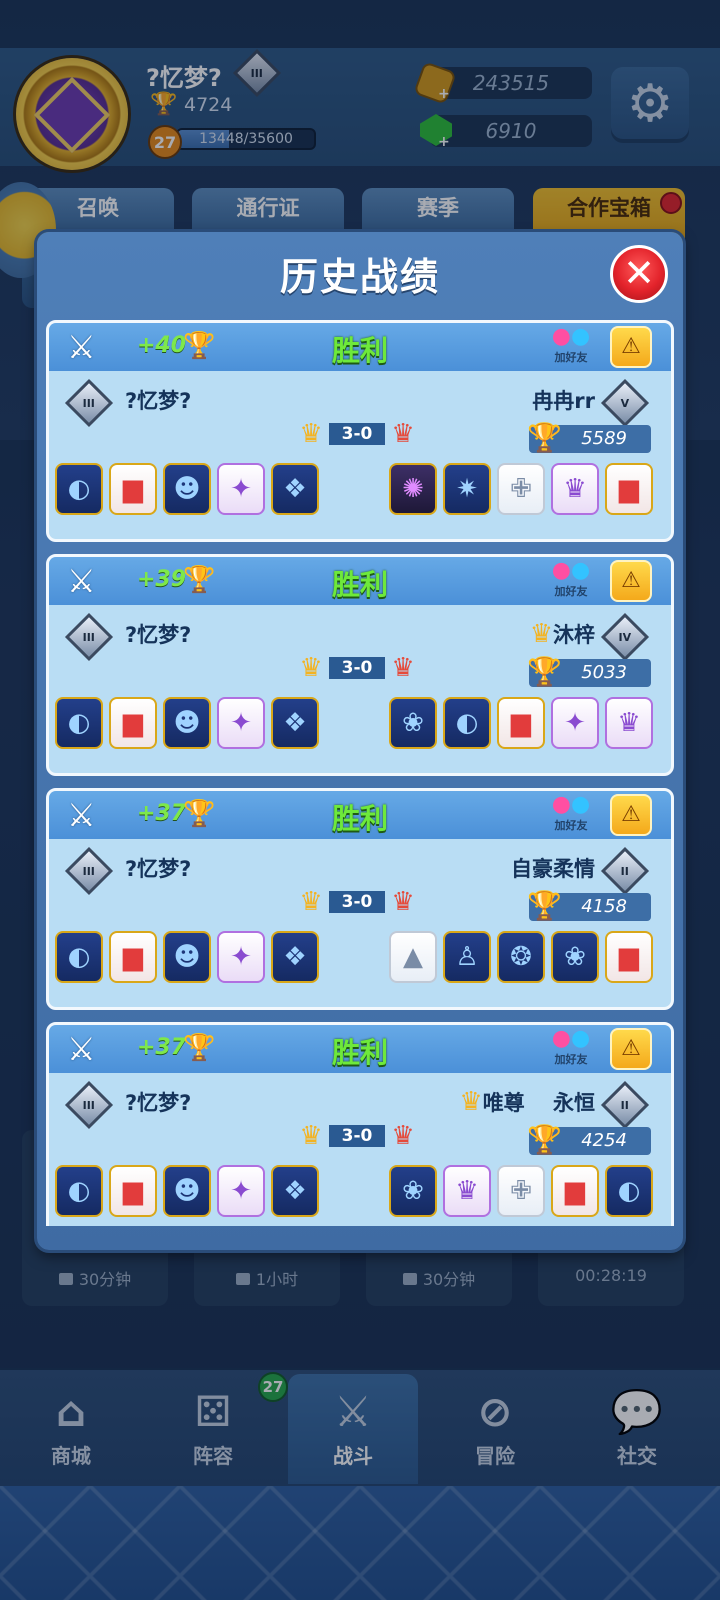 This screenshot has height=1600, width=720. Describe the element at coordinates (467, 489) in the screenshot. I see `opponent-die: ✷` at that location.